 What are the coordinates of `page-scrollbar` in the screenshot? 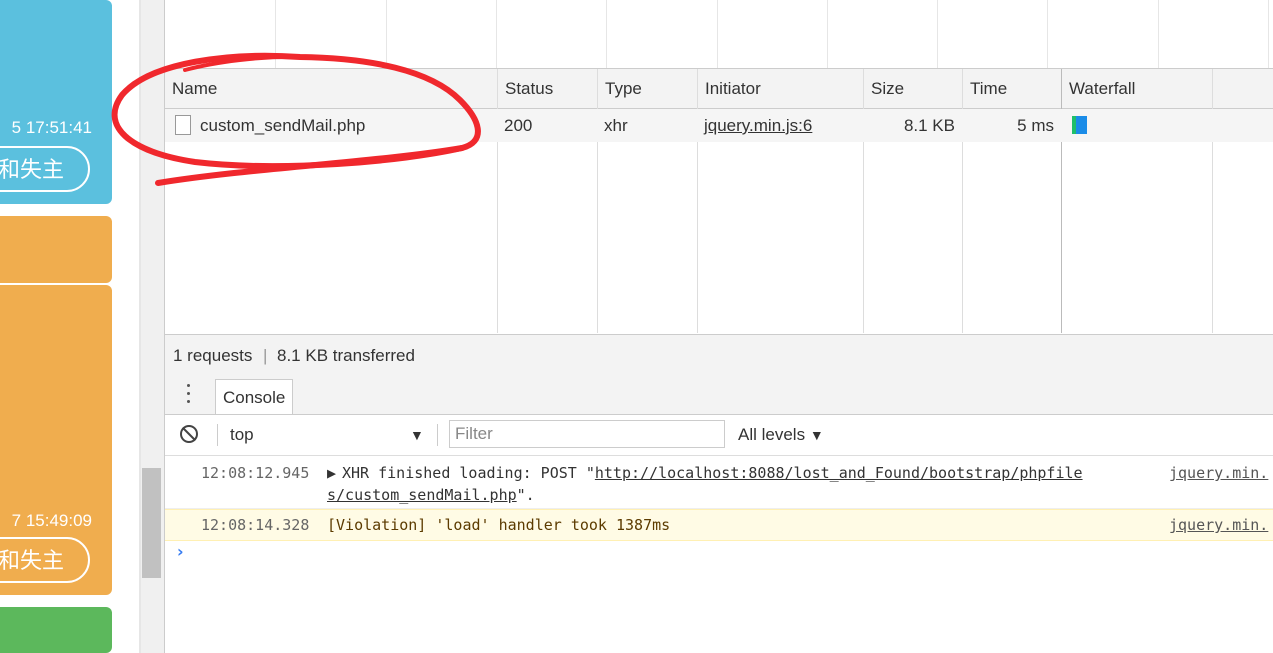 It's located at (152, 326).